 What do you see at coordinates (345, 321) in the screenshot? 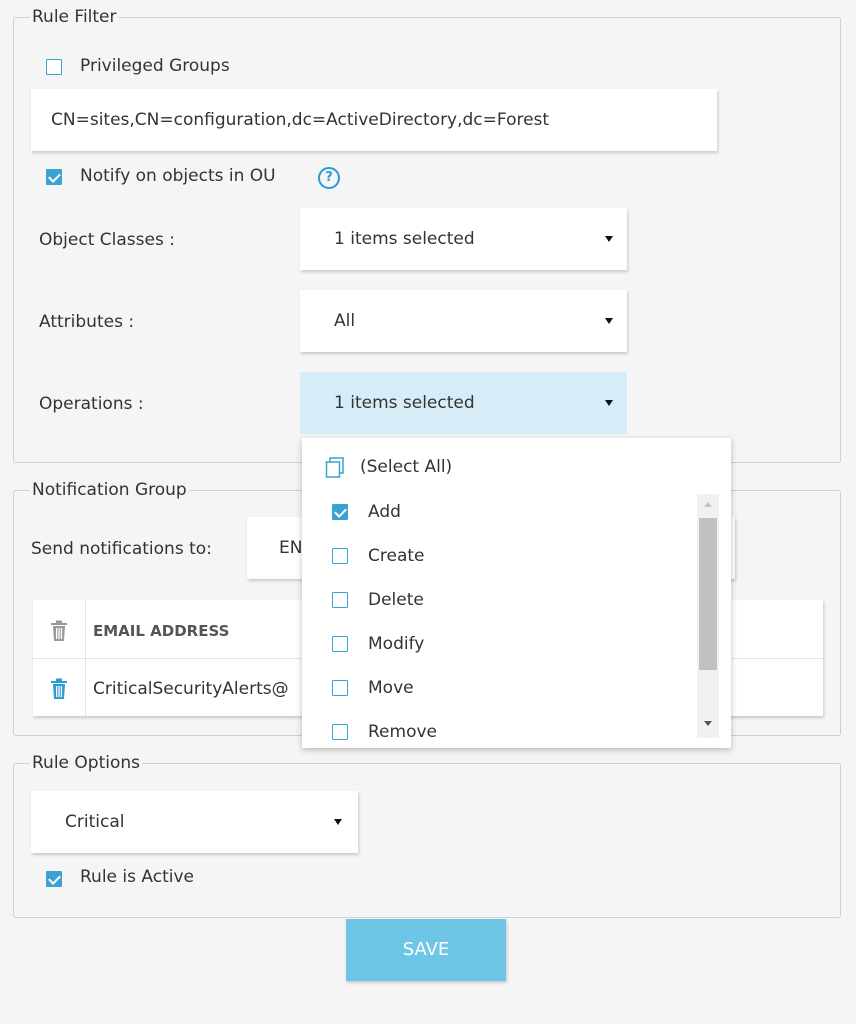
I see `attributes-value: All` at bounding box center [345, 321].